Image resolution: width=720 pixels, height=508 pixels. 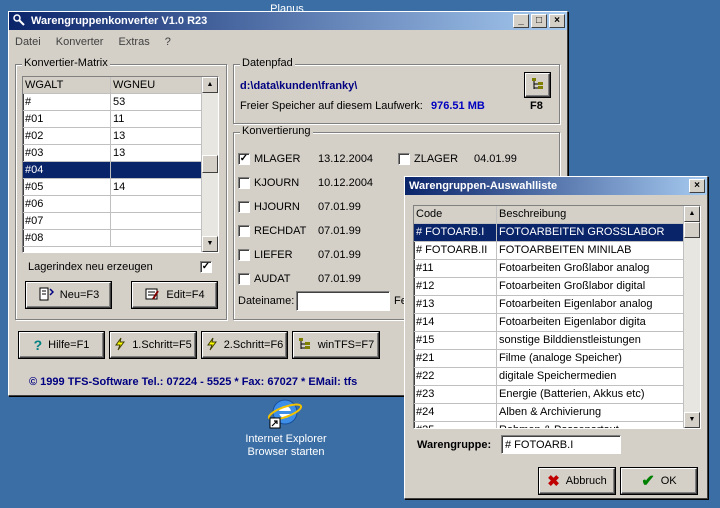 I want to click on table-row: #03 13, so click(x=120, y=153).